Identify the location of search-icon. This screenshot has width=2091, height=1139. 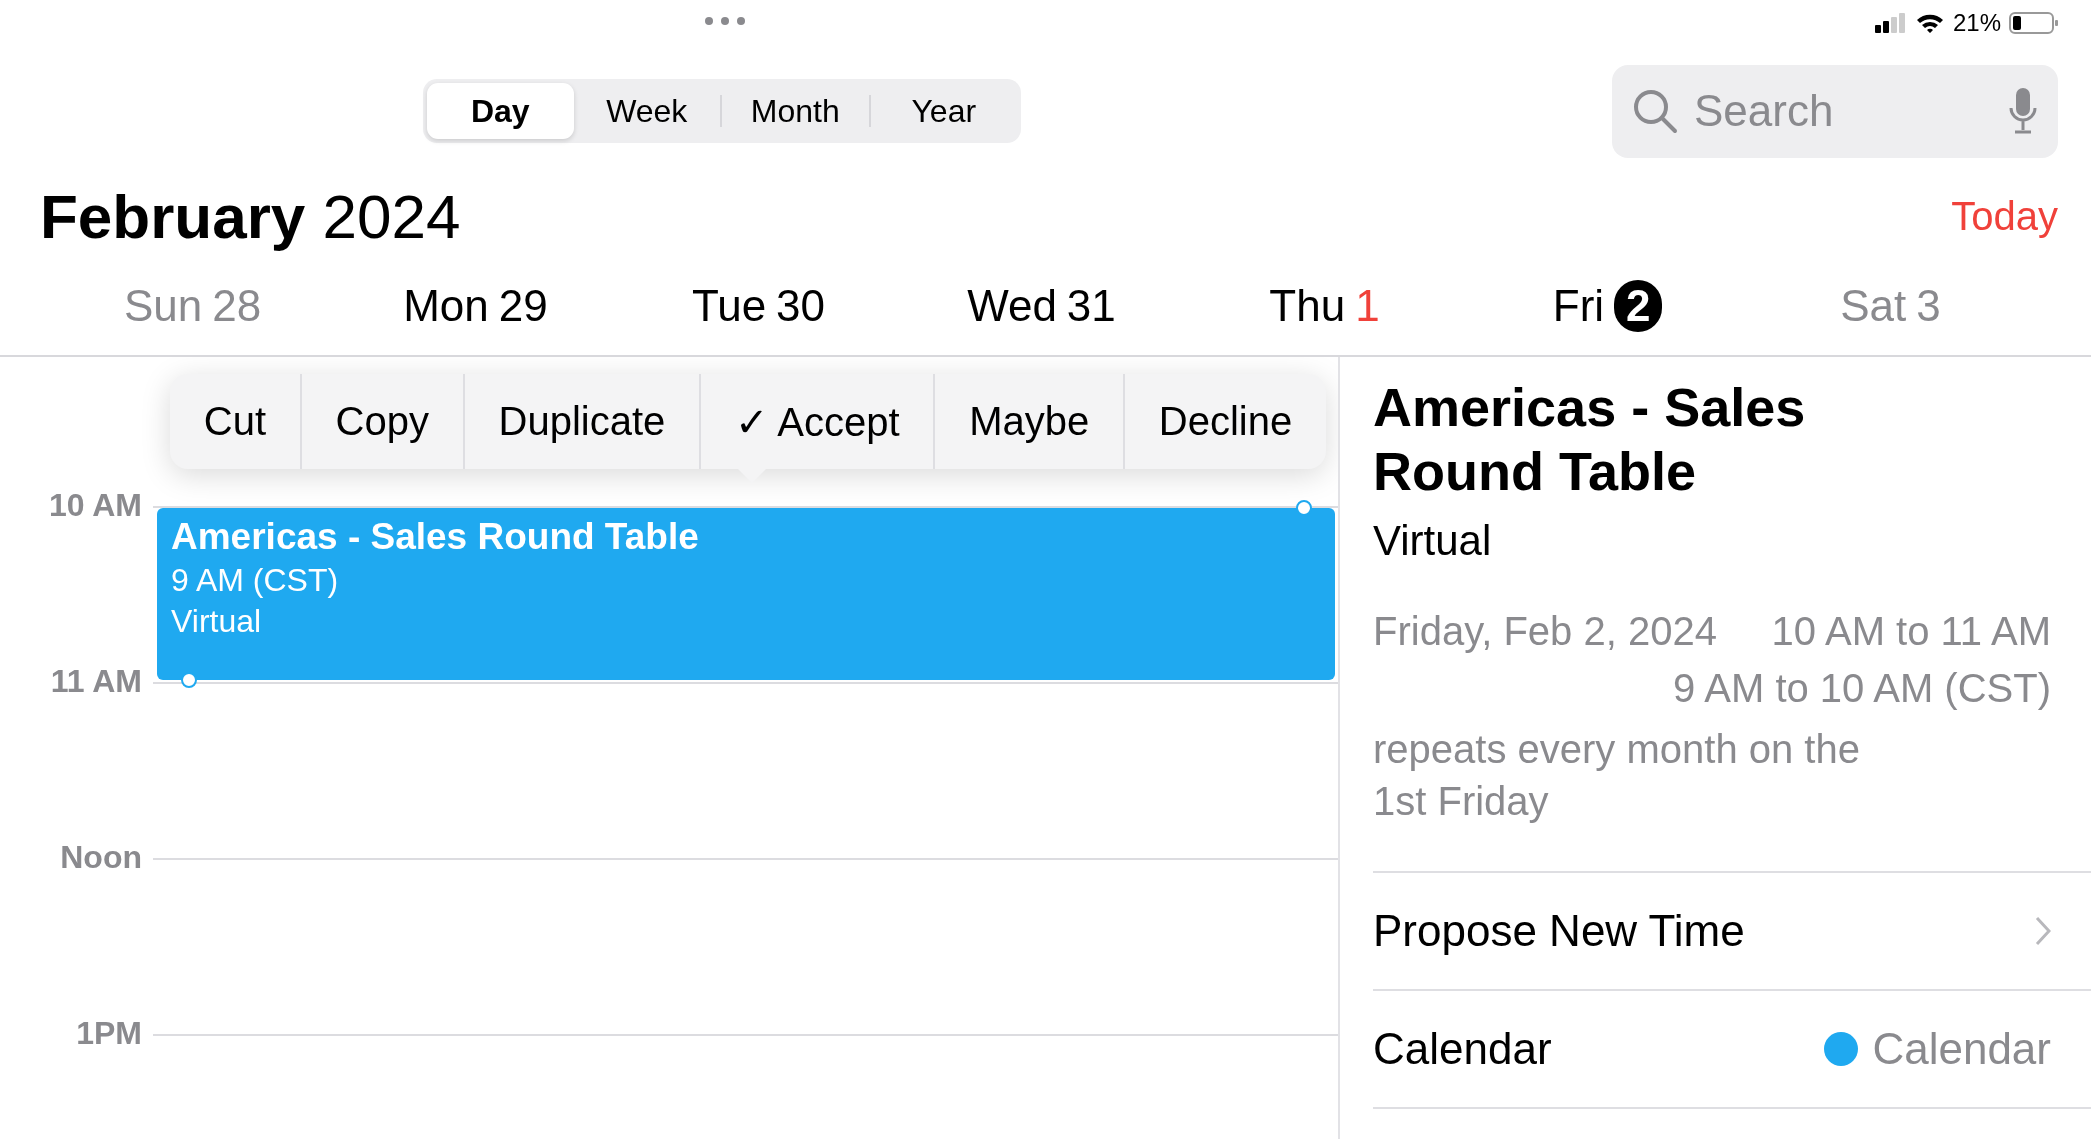
(1655, 111).